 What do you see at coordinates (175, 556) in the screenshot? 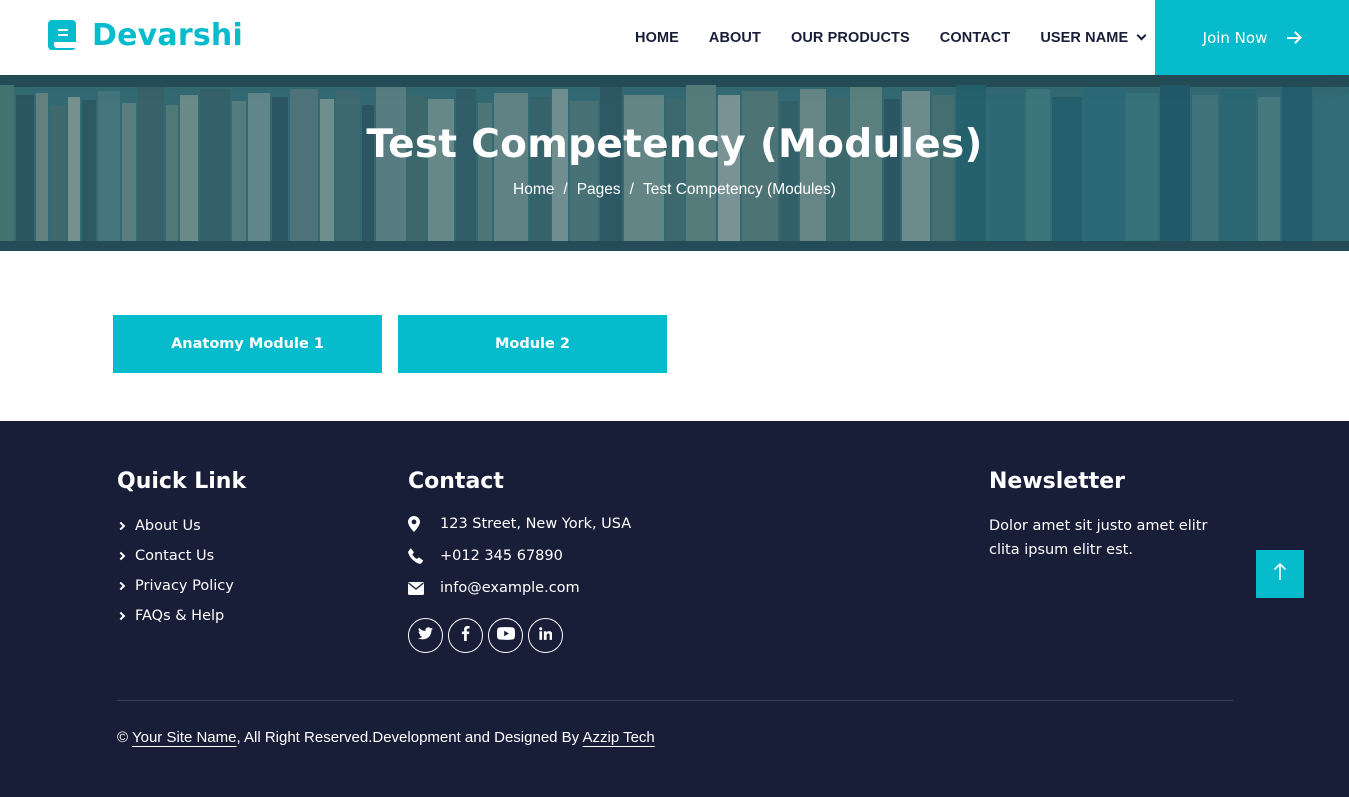
I see `footer-link-label: Contact Us` at bounding box center [175, 556].